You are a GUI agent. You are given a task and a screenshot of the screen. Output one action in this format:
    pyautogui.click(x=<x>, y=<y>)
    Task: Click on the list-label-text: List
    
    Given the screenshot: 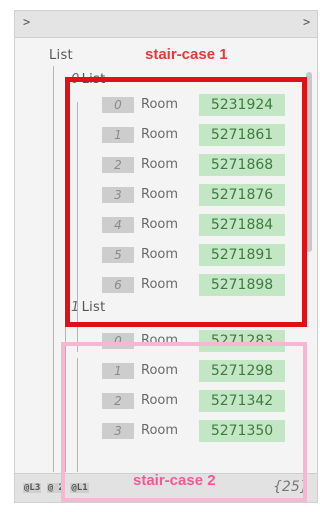 What is the action you would take?
    pyautogui.click(x=61, y=55)
    